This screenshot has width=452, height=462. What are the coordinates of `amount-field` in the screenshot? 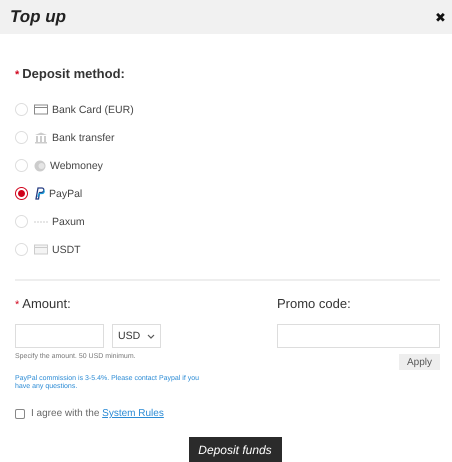 It's located at (59, 336).